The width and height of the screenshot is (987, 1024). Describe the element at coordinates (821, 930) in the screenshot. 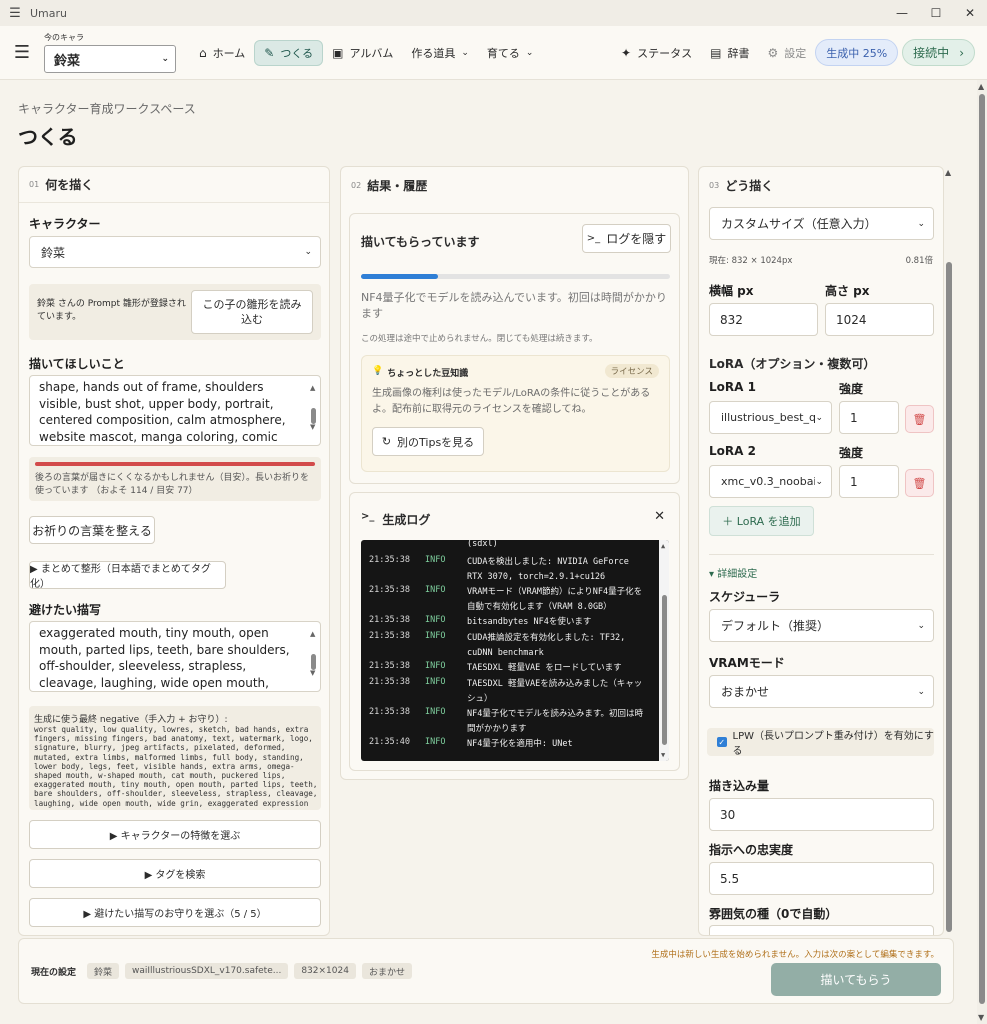

I see `seed-input` at that location.